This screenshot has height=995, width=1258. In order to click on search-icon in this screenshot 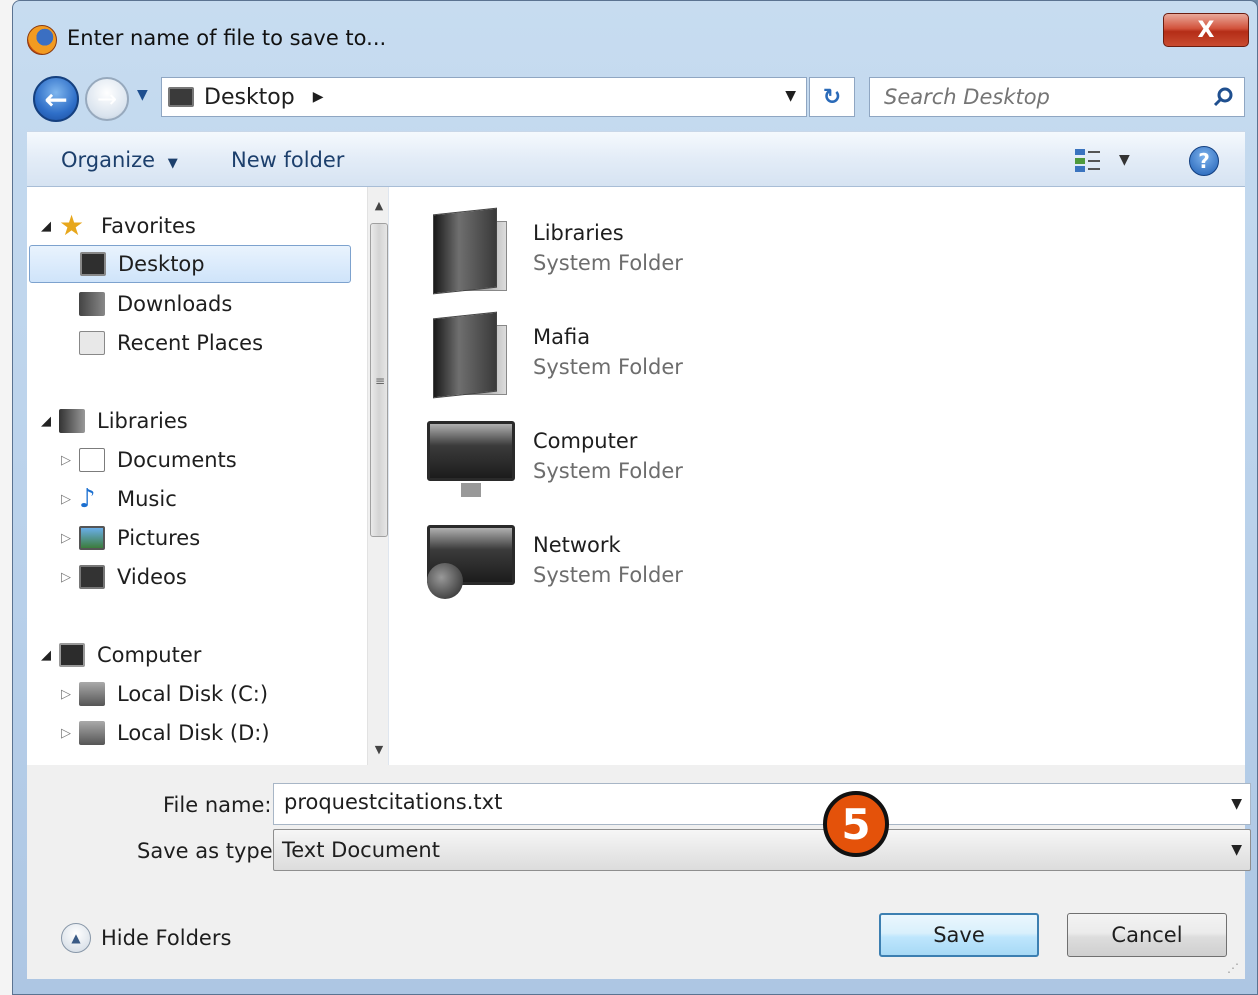, I will do `click(1223, 97)`.